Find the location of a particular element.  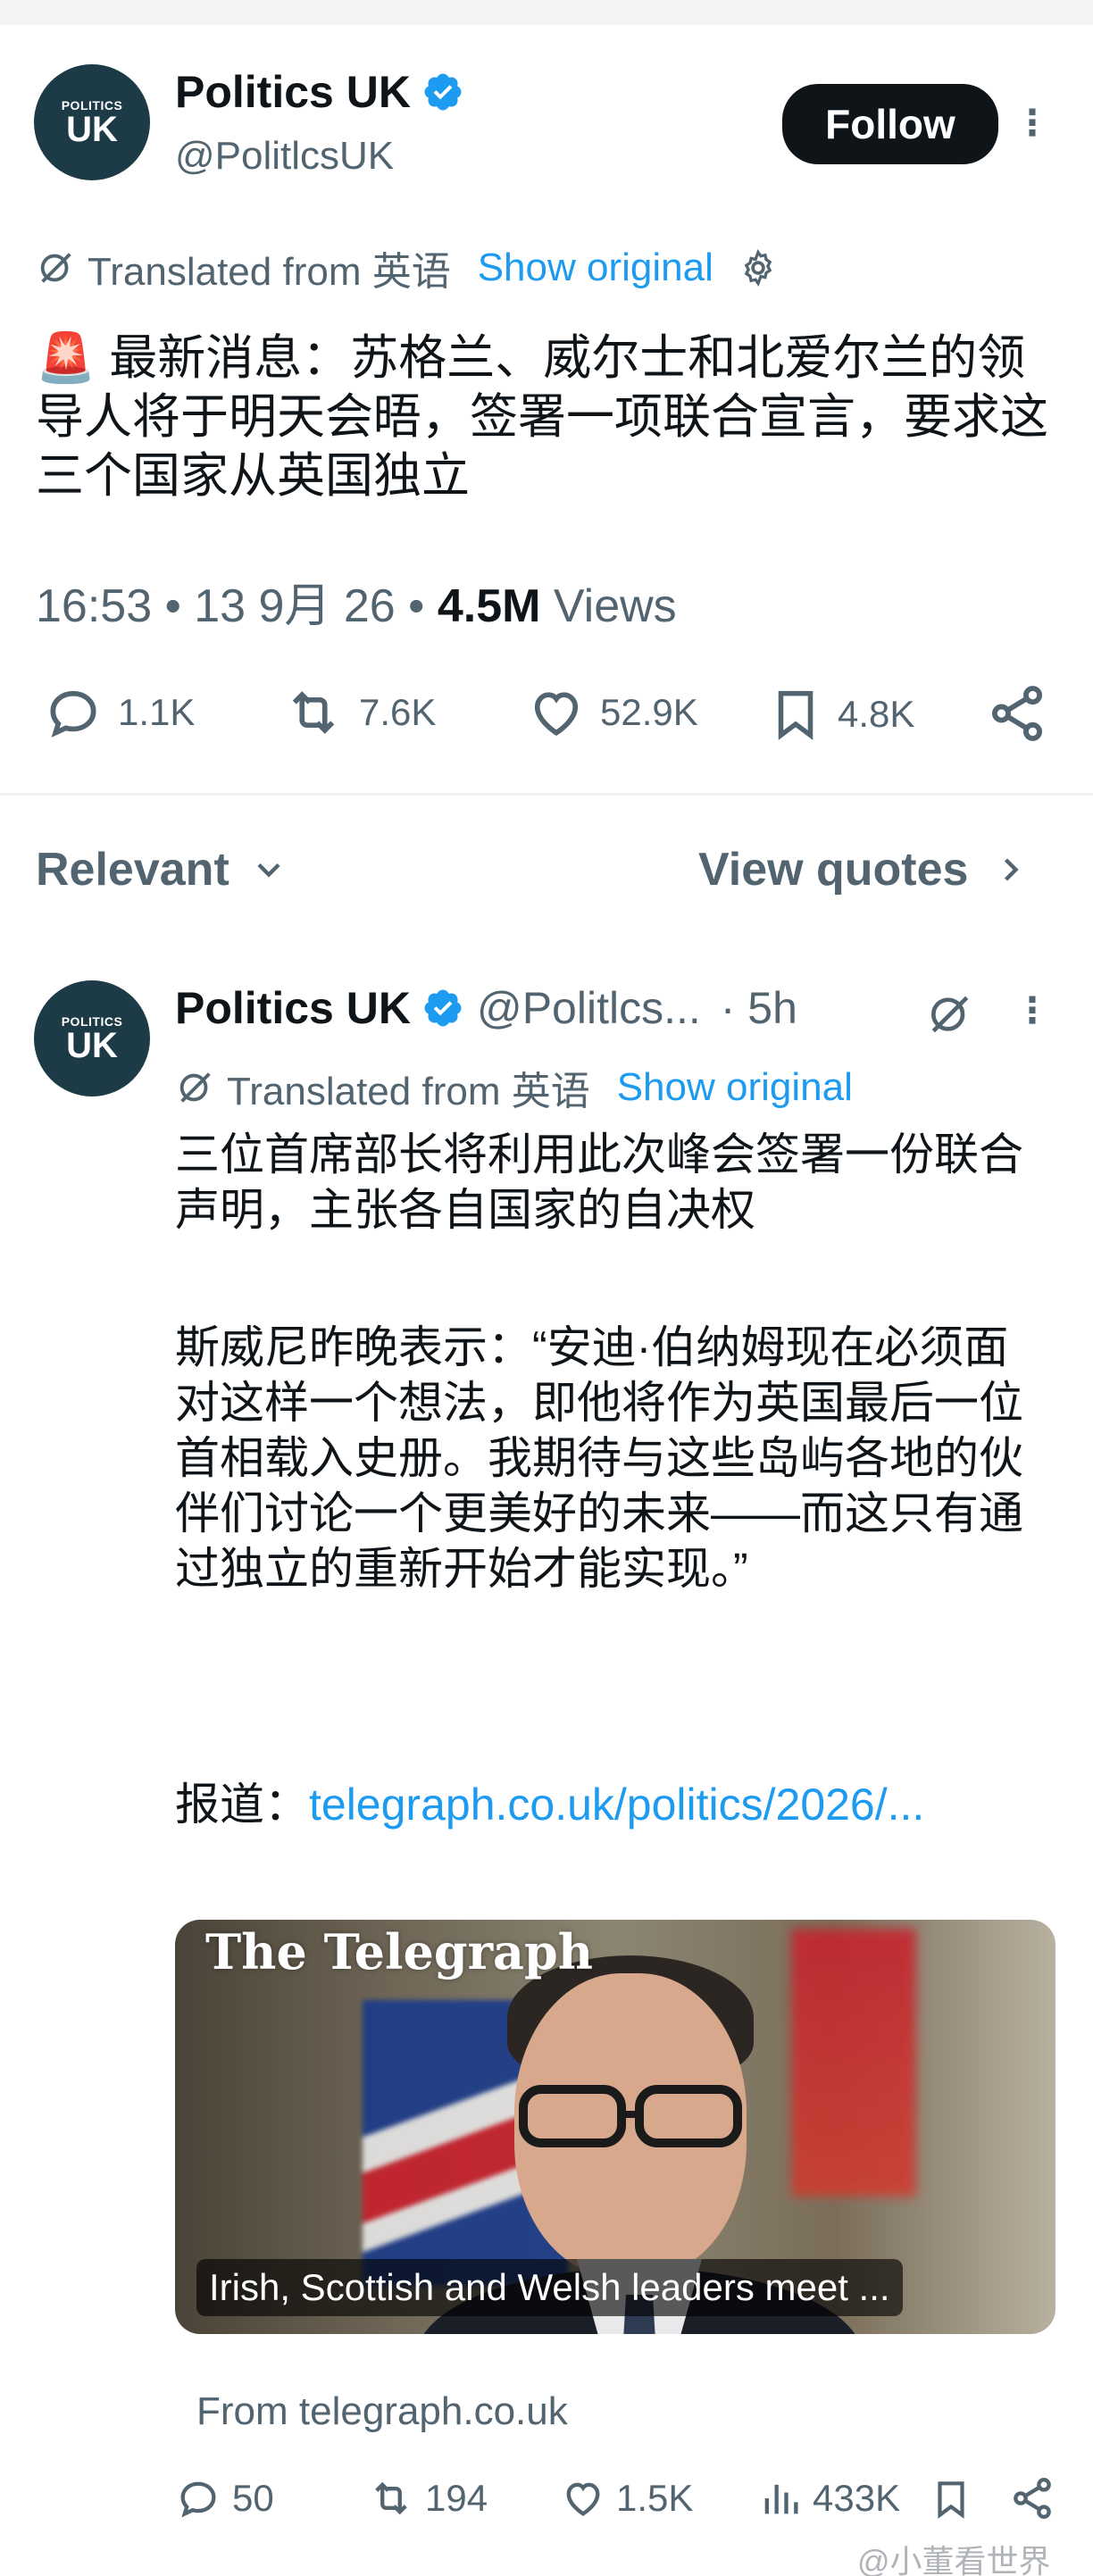

chevron-down-icon is located at coordinates (268, 870).